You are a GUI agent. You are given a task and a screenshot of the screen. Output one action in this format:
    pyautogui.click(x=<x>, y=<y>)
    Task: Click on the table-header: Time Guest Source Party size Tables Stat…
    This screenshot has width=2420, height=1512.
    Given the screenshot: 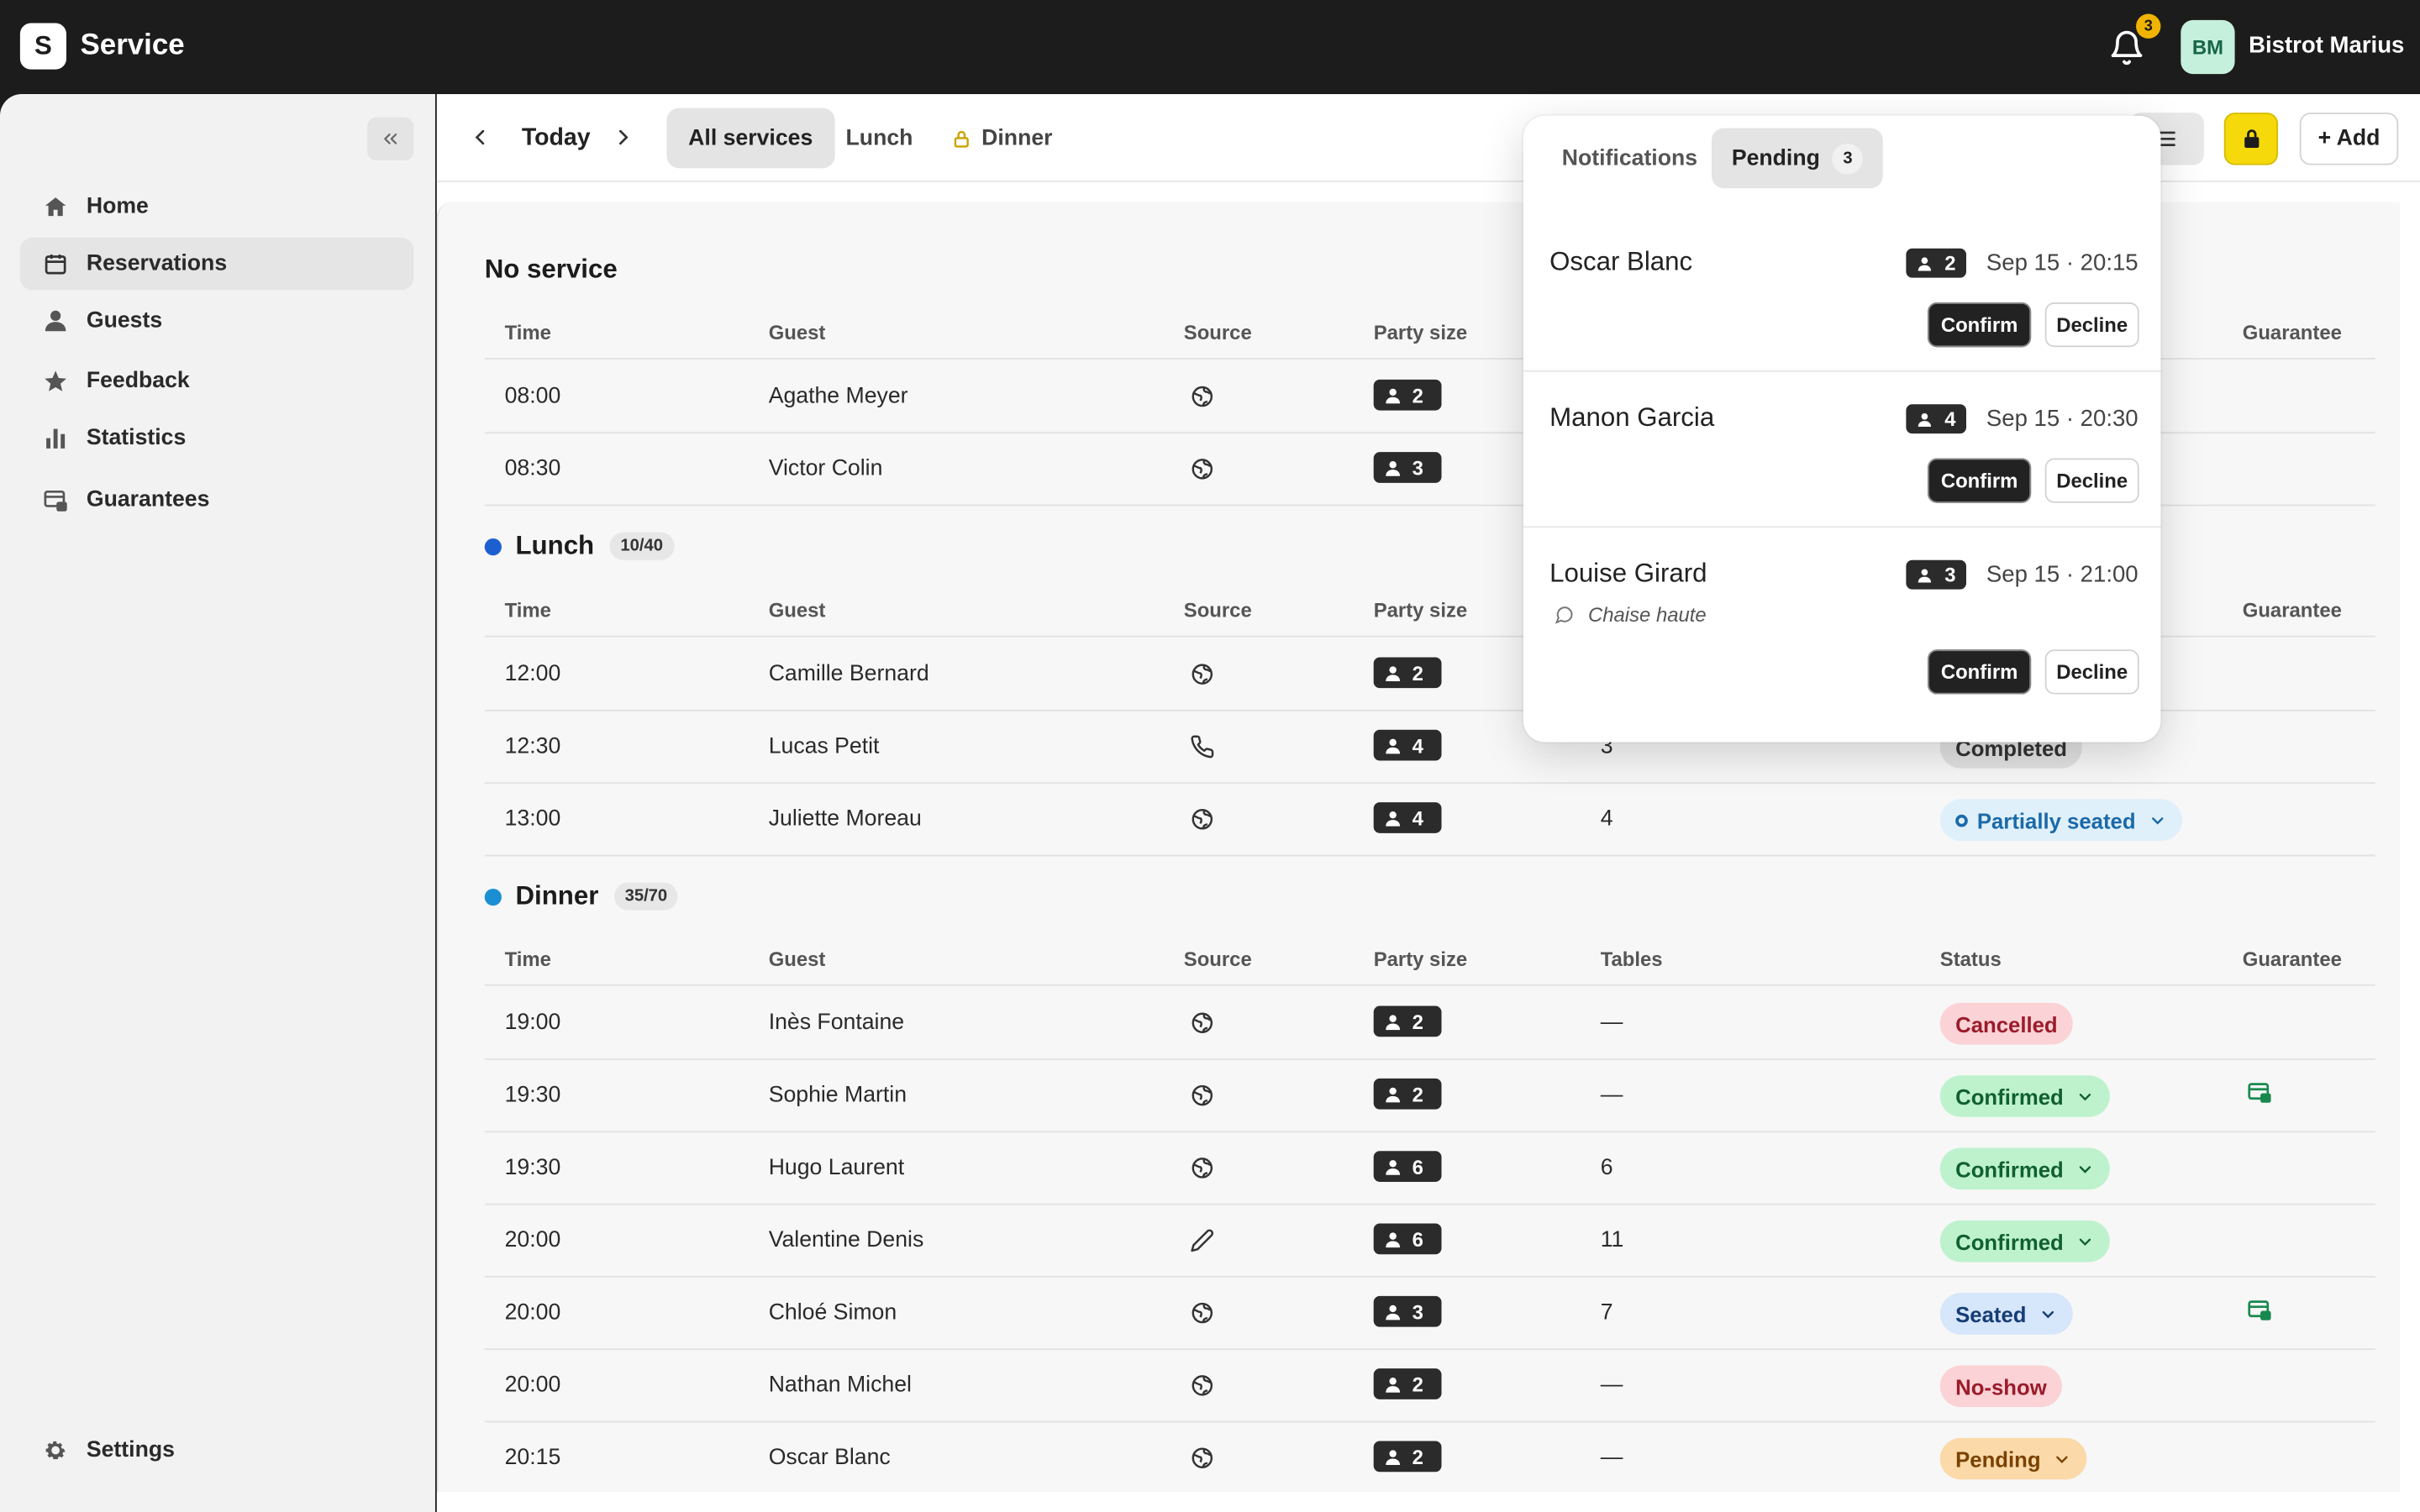 What is the action you would take?
    pyautogui.click(x=1429, y=958)
    